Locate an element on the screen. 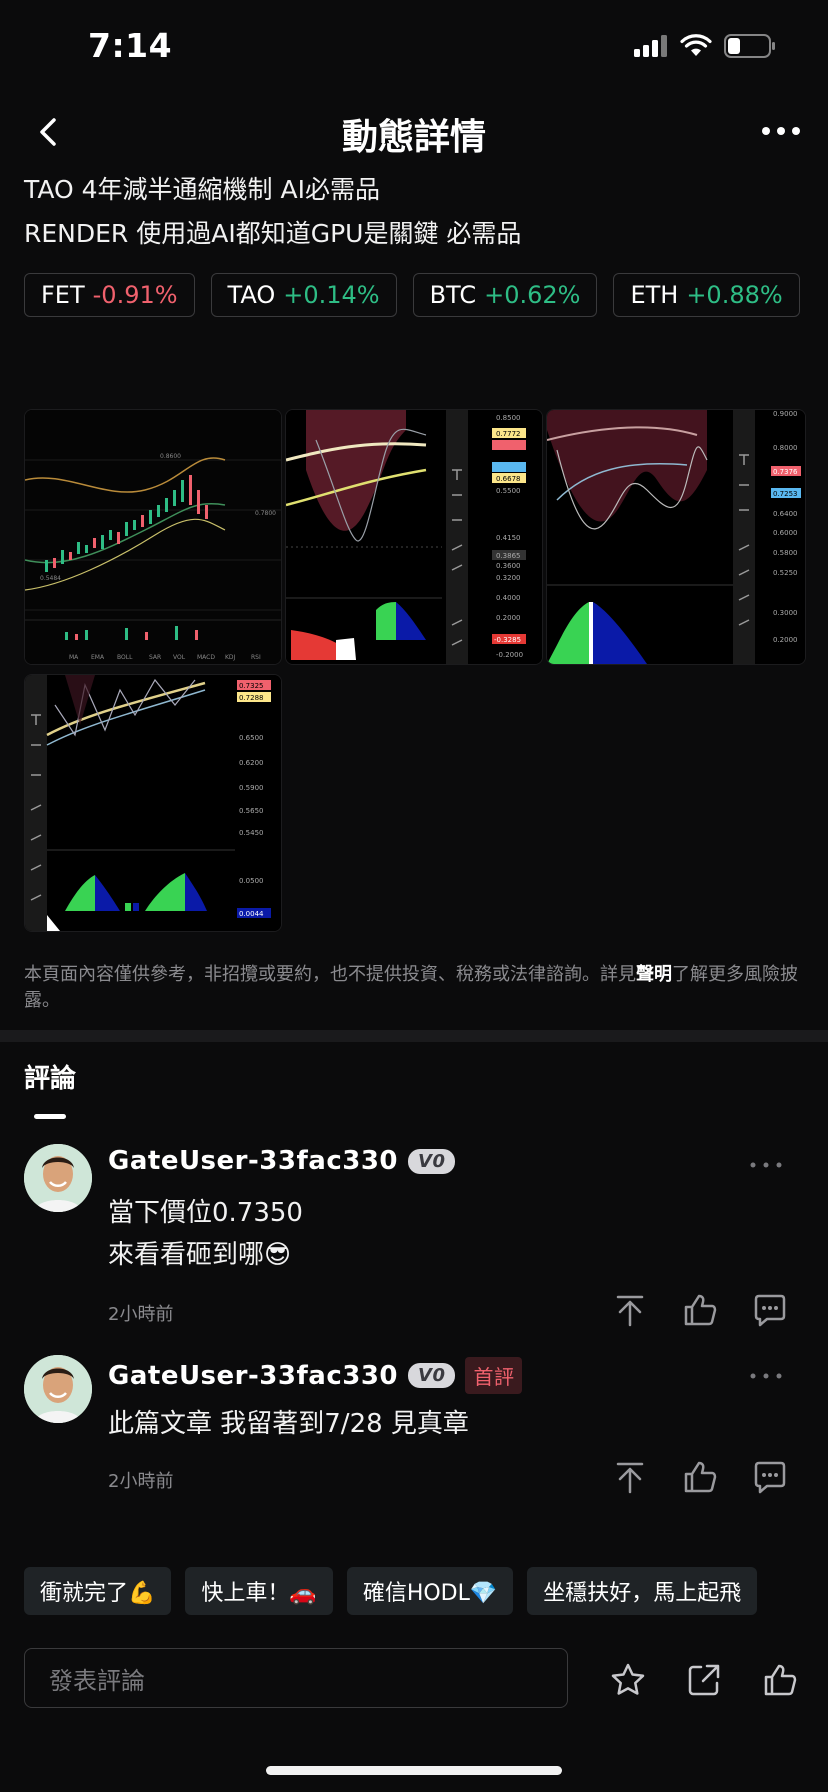 The image size is (828, 1792). coin-symbol: TAO is located at coordinates (251, 295).